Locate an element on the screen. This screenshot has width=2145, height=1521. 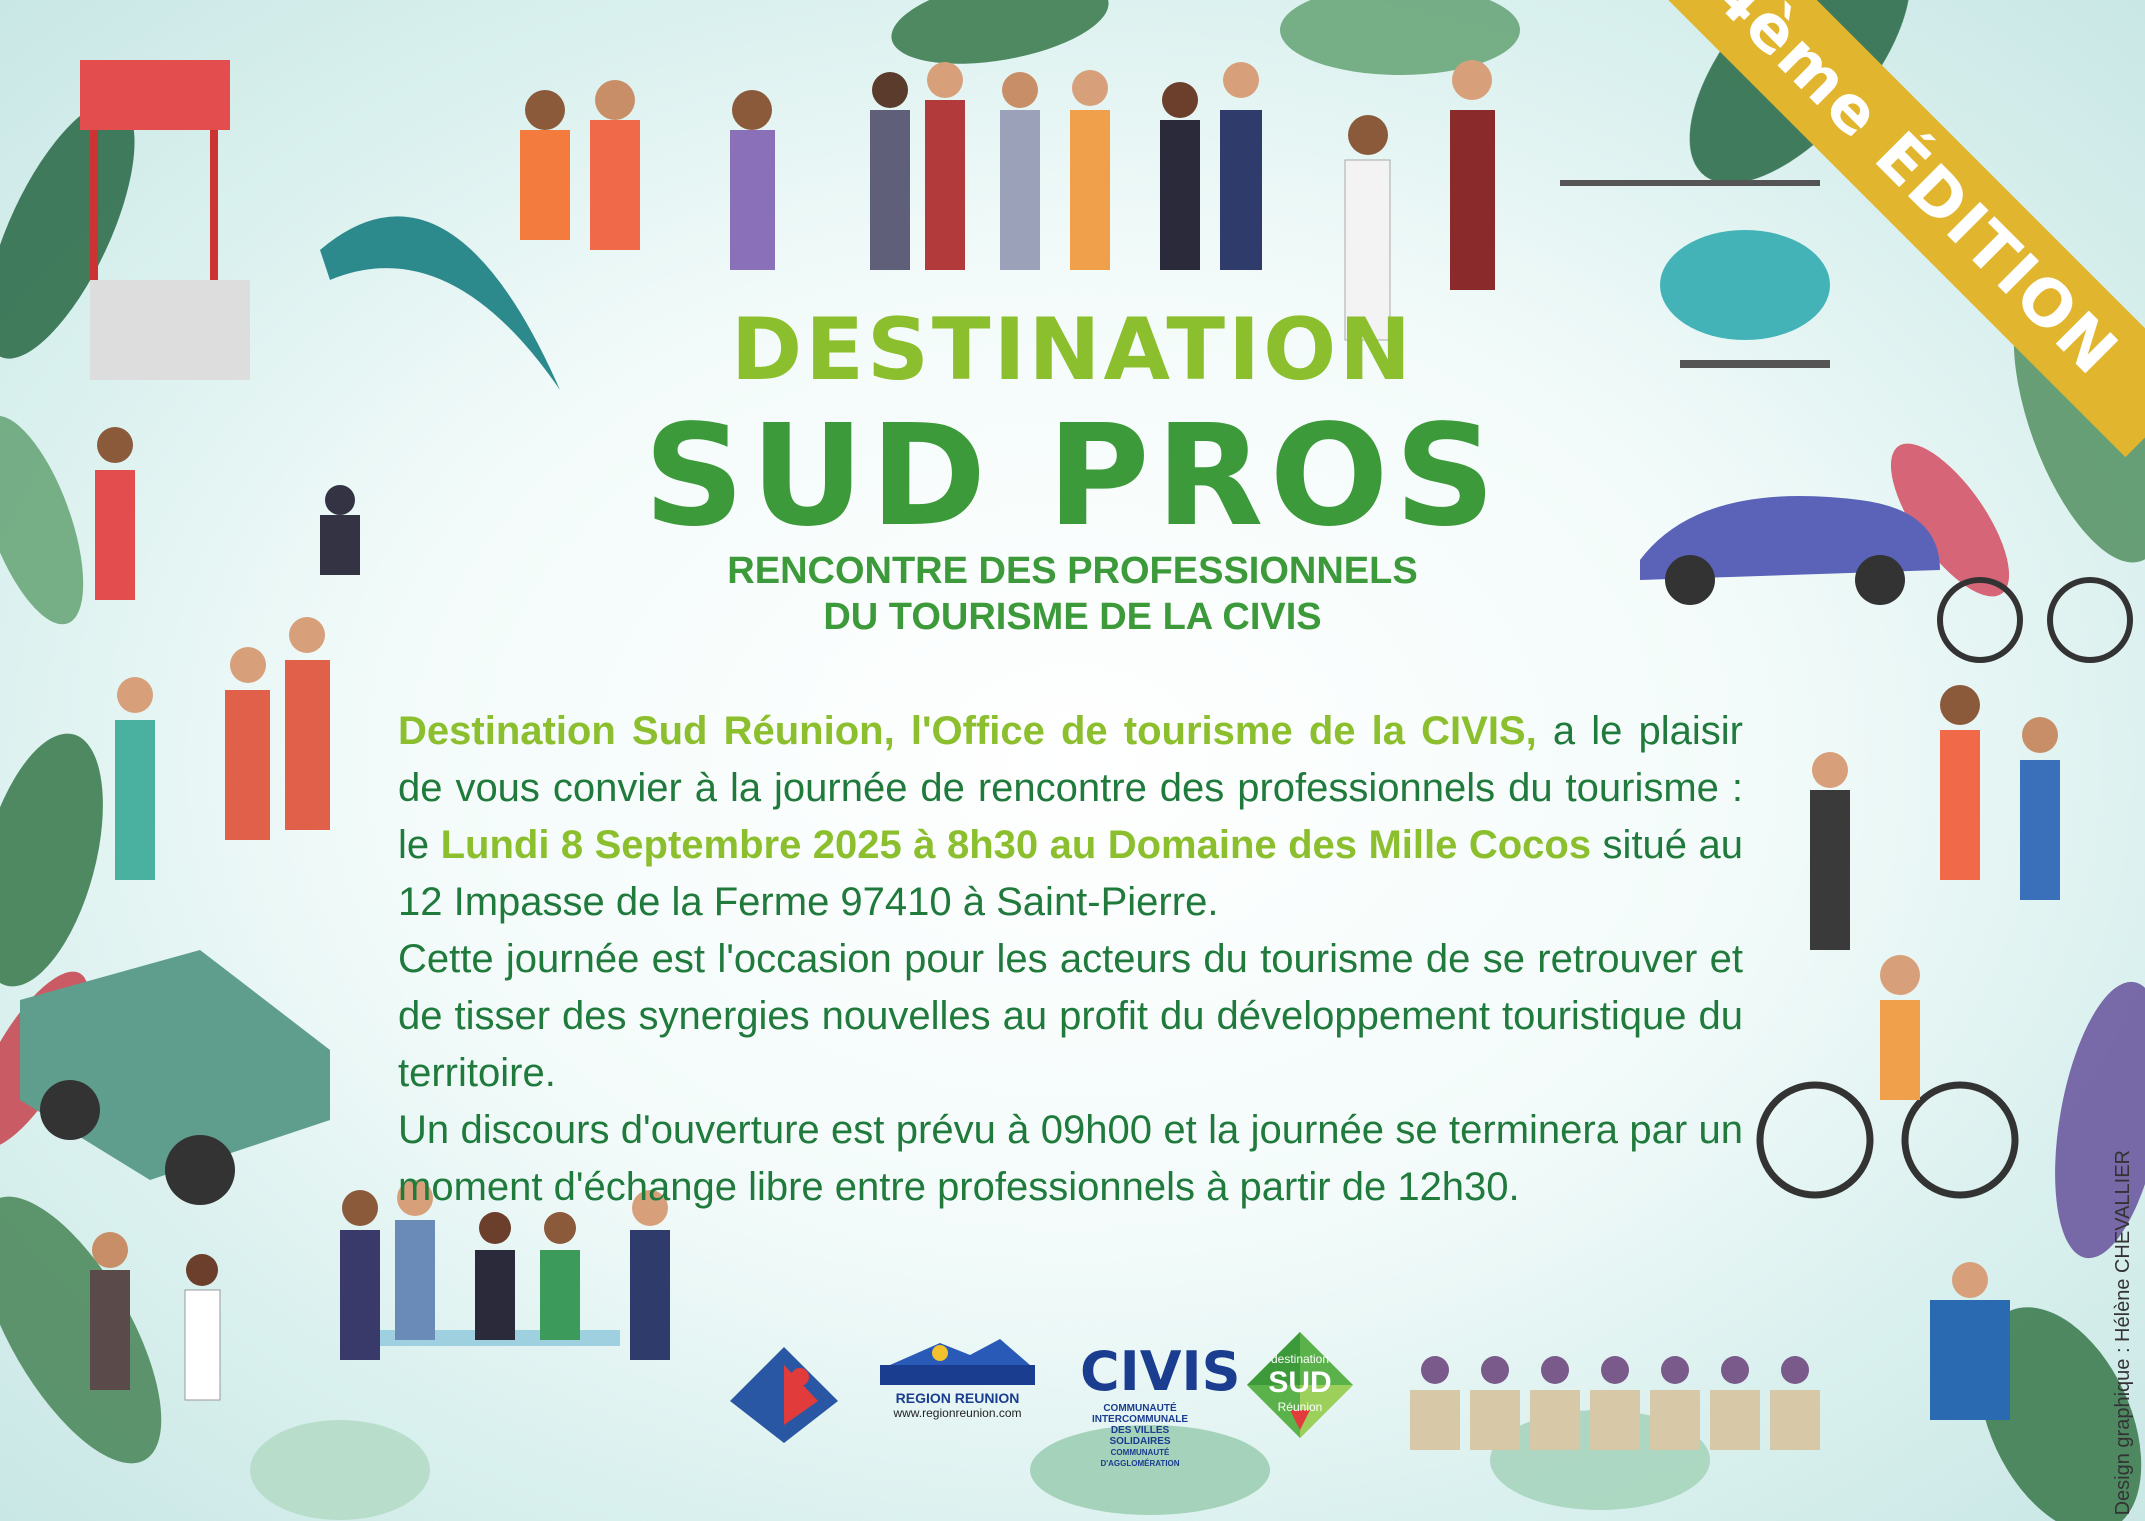
region-label: REGION REUNION is located at coordinates (957, 1398).